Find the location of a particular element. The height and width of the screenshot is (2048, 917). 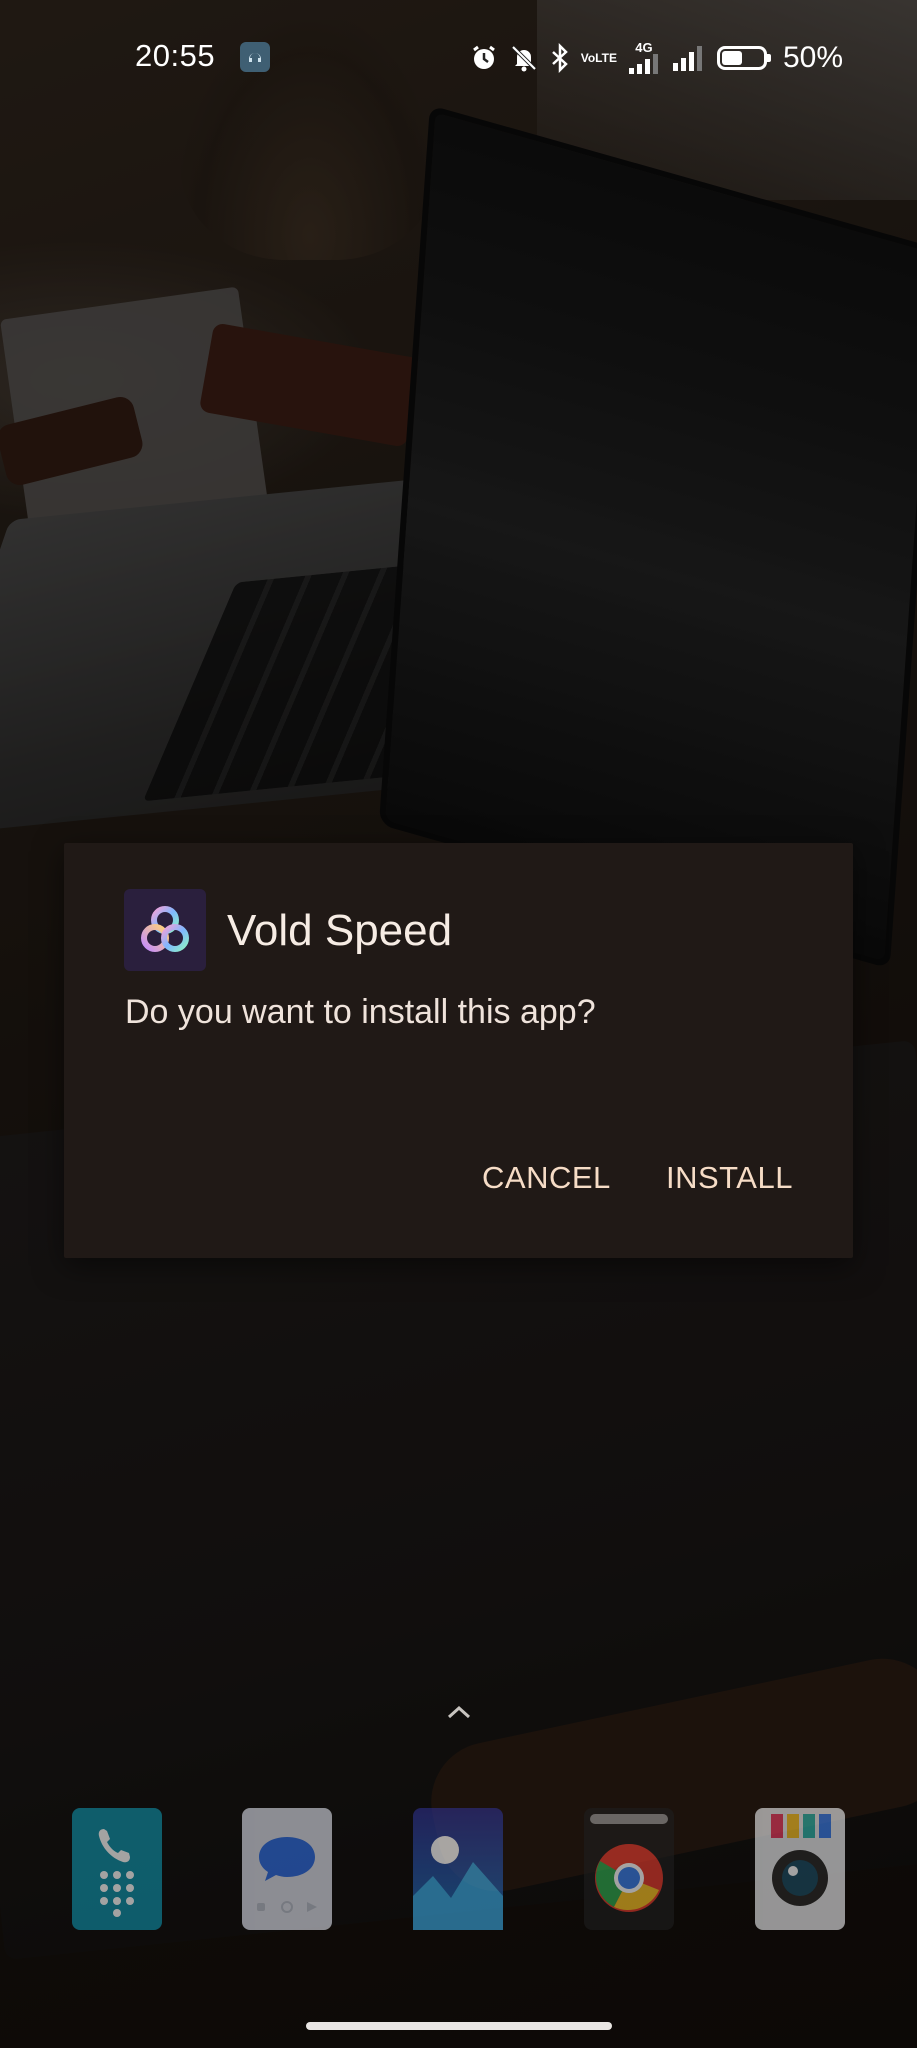

chrome-app-icon is located at coordinates (629, 1869).